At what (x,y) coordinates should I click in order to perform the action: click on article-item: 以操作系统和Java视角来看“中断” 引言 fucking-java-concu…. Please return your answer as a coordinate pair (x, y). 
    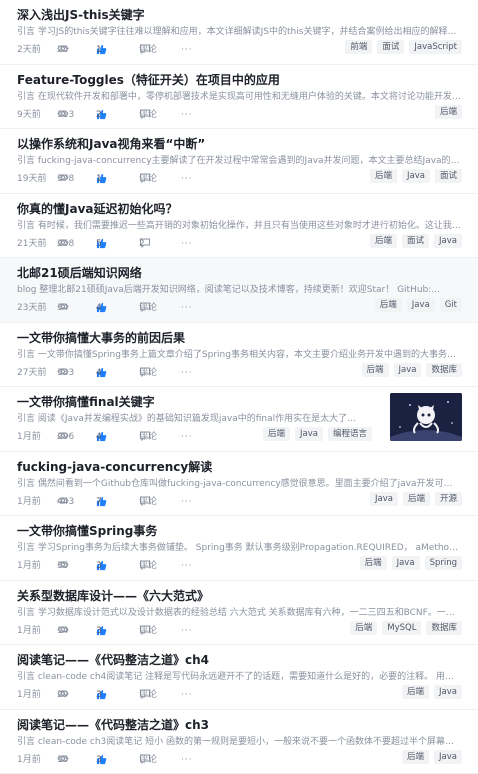
    Looking at the image, I should click on (239, 161).